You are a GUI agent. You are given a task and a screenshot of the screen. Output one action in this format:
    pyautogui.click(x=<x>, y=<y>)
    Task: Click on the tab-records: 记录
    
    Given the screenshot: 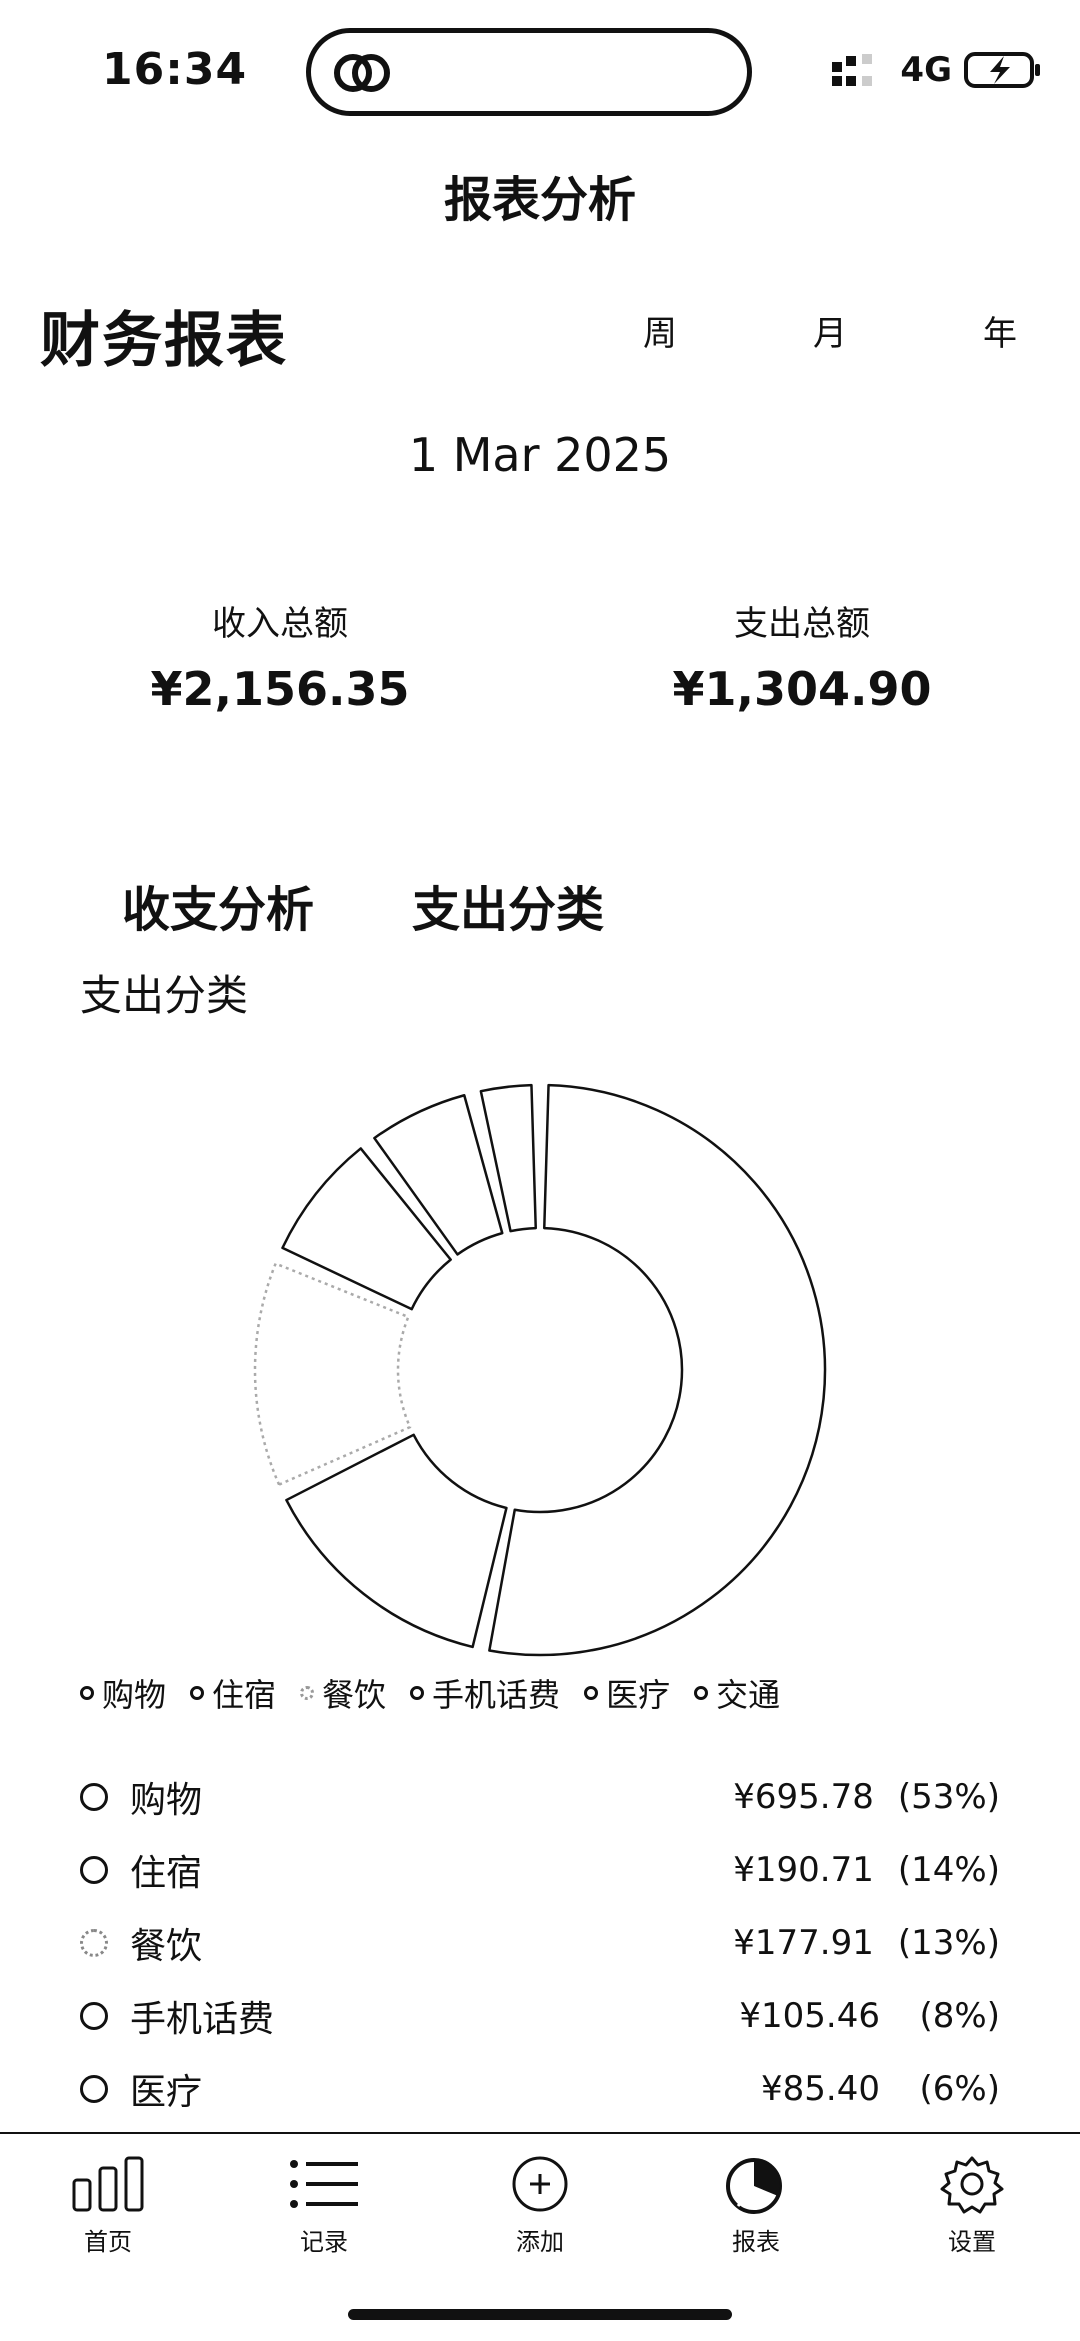 What is the action you would take?
    pyautogui.click(x=324, y=2205)
    